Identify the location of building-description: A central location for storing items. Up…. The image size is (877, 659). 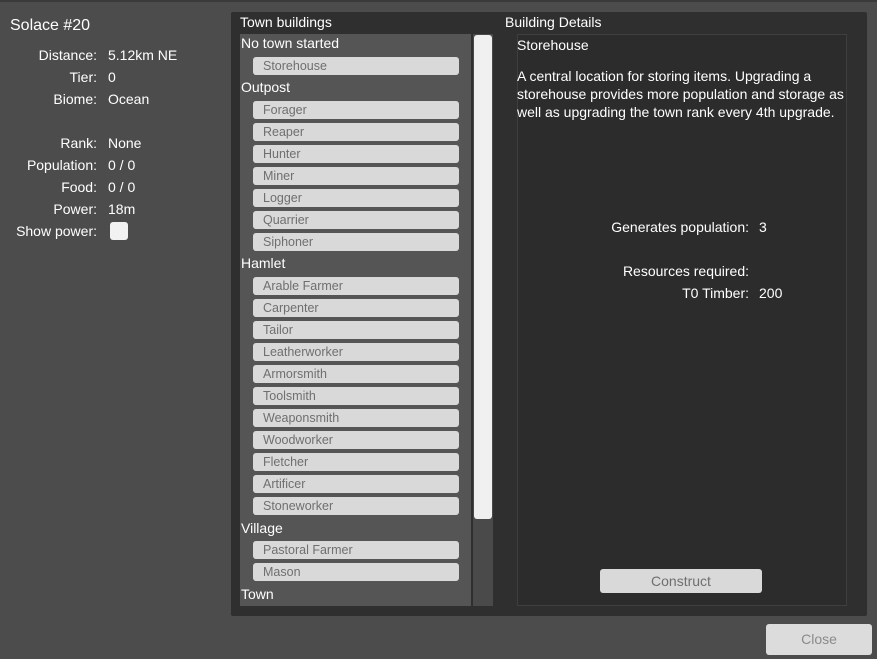
(680, 94).